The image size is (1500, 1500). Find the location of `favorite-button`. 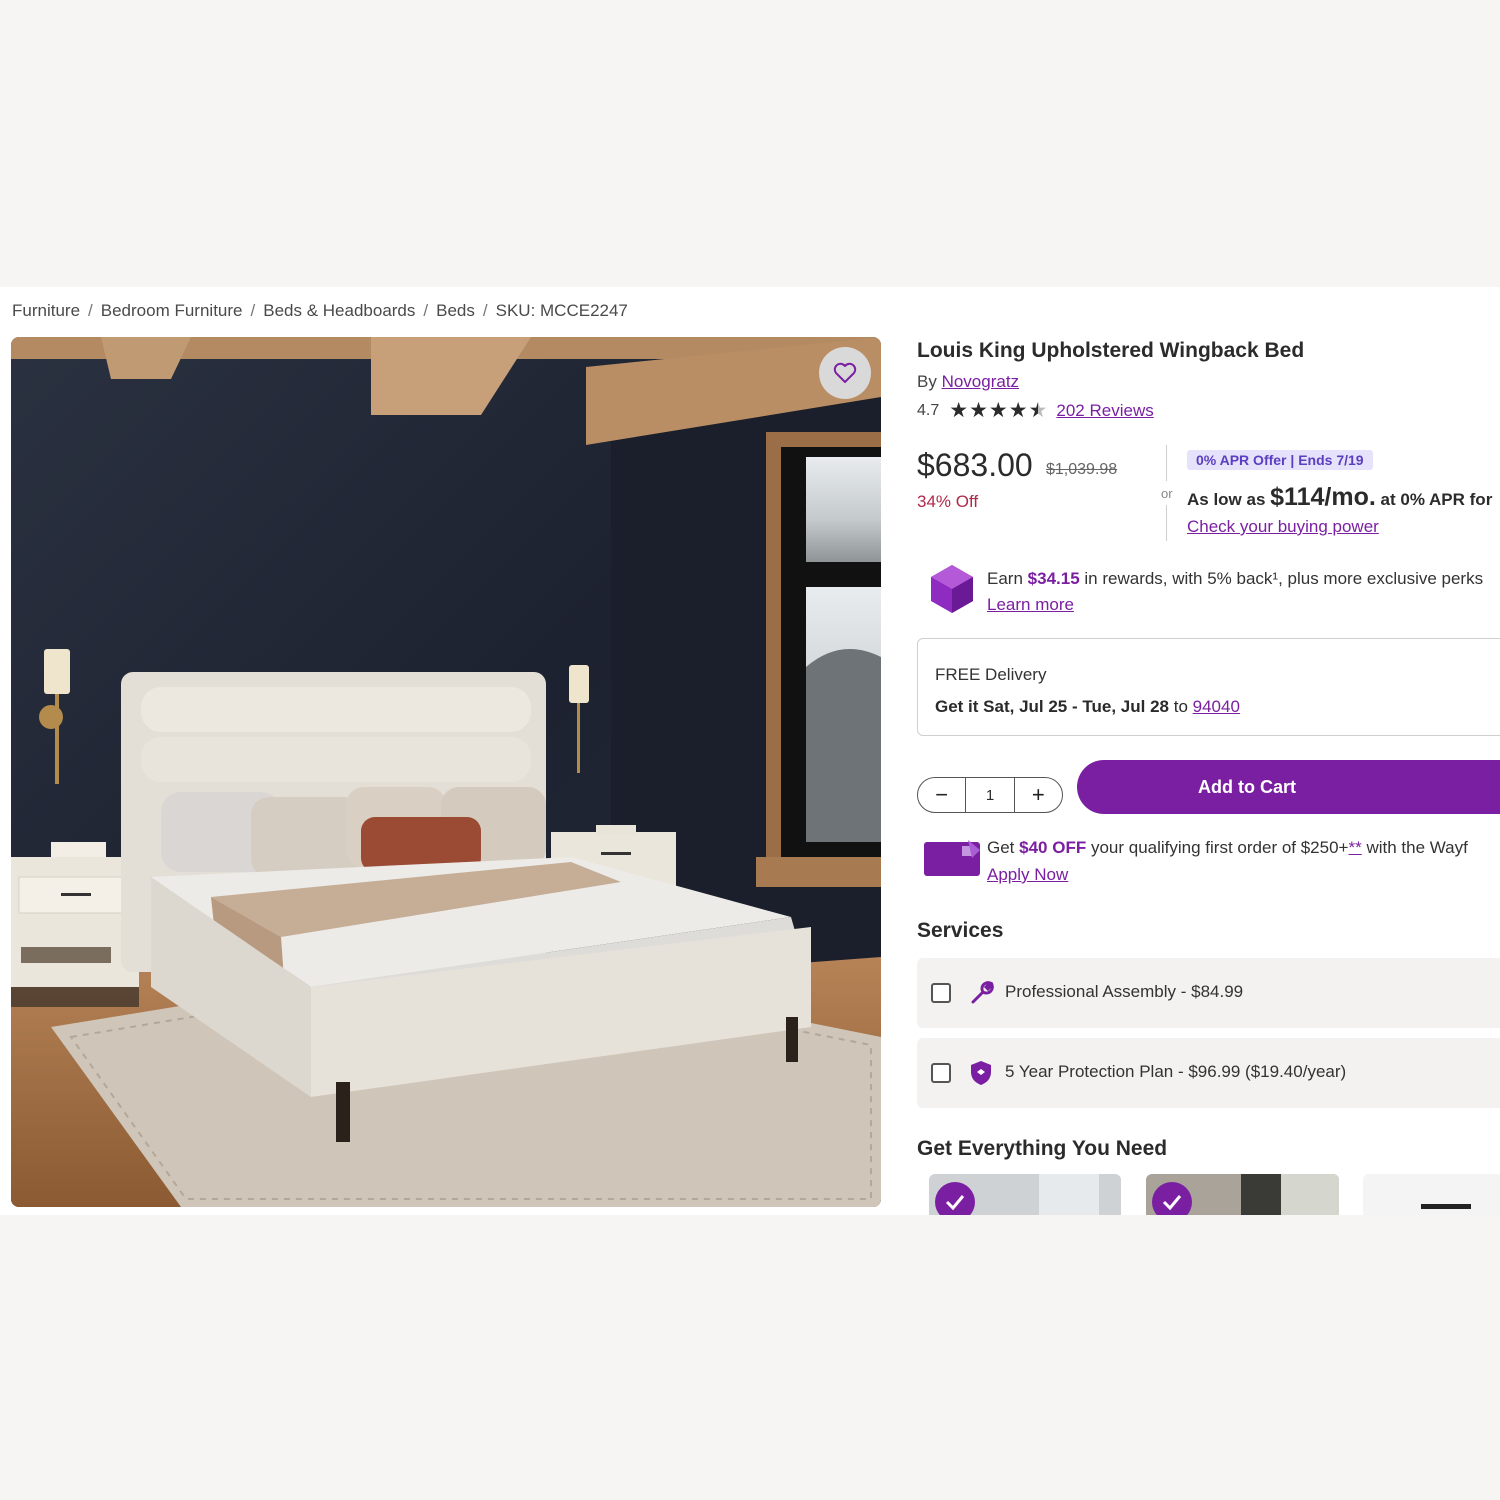

favorite-button is located at coordinates (845, 373).